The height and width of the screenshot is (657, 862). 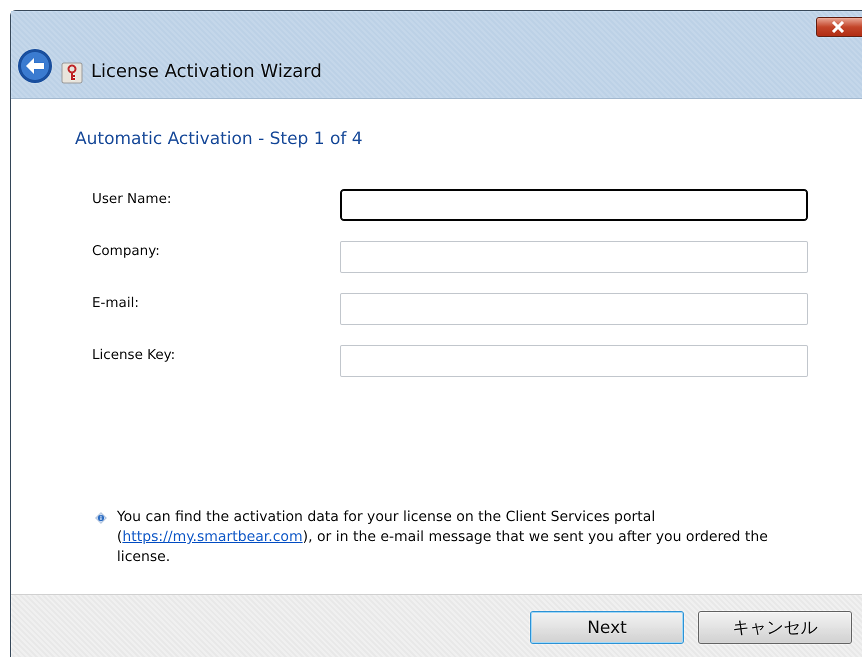 What do you see at coordinates (442, 537) in the screenshot?
I see `info-text: You can find the activation data for your license on the Client Services portal (https://my.smartbear.com), or in the e-mail message that we sent you after you ordered the license.` at bounding box center [442, 537].